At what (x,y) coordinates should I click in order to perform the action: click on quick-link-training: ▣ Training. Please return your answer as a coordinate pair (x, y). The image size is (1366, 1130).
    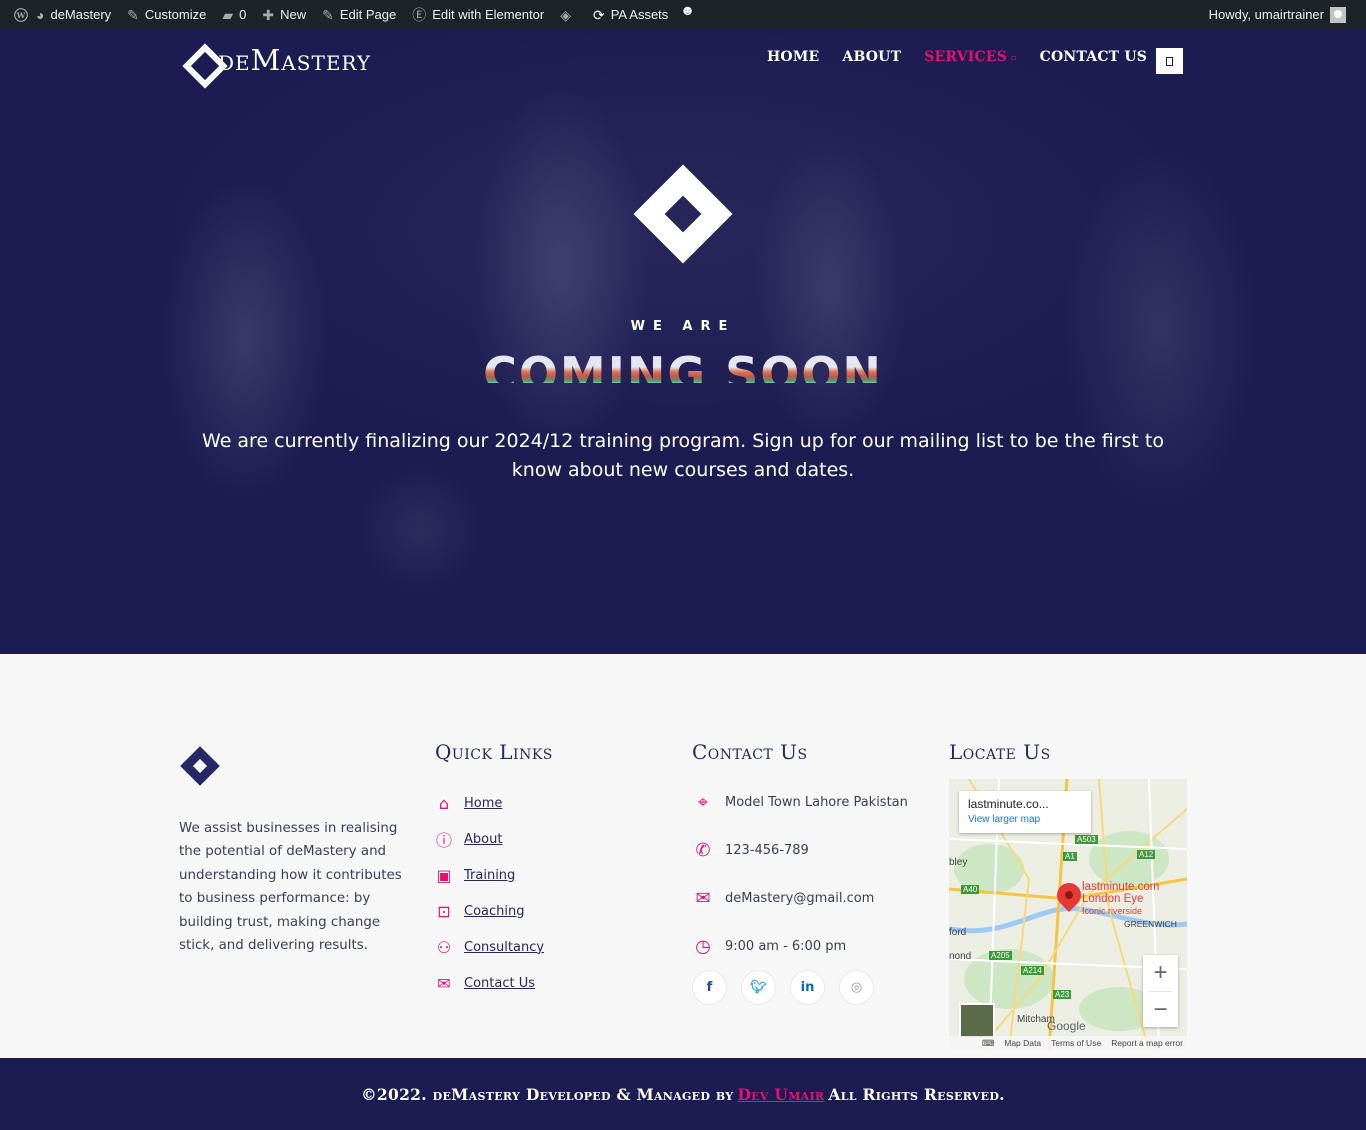
    Looking at the image, I should click on (489, 875).